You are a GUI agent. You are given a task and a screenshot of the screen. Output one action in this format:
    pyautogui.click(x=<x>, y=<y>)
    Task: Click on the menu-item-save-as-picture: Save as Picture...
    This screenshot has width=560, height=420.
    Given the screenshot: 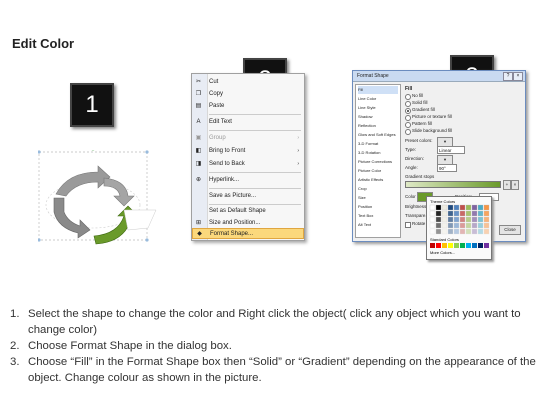 What is the action you would take?
    pyautogui.click(x=248, y=196)
    